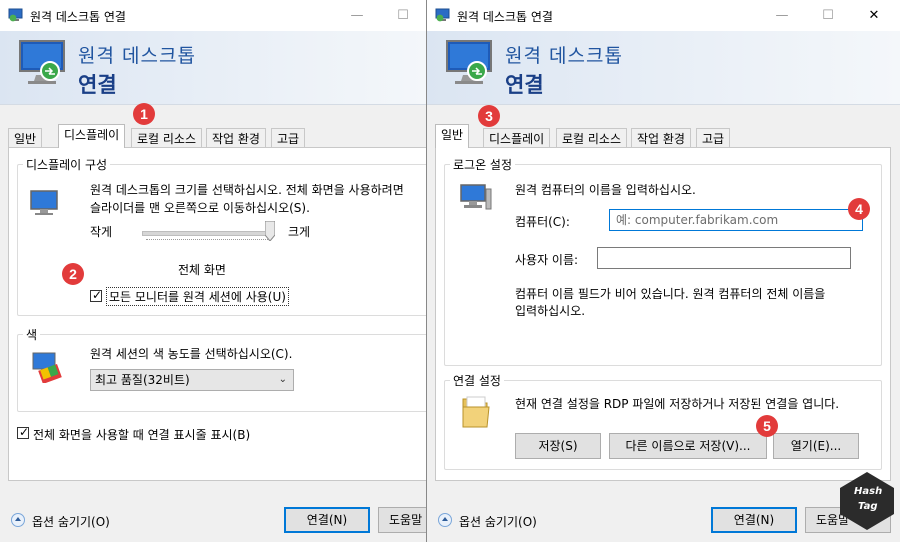 This screenshot has width=900, height=542. What do you see at coordinates (403, 520) in the screenshot?
I see `help-button: 도움말` at bounding box center [403, 520].